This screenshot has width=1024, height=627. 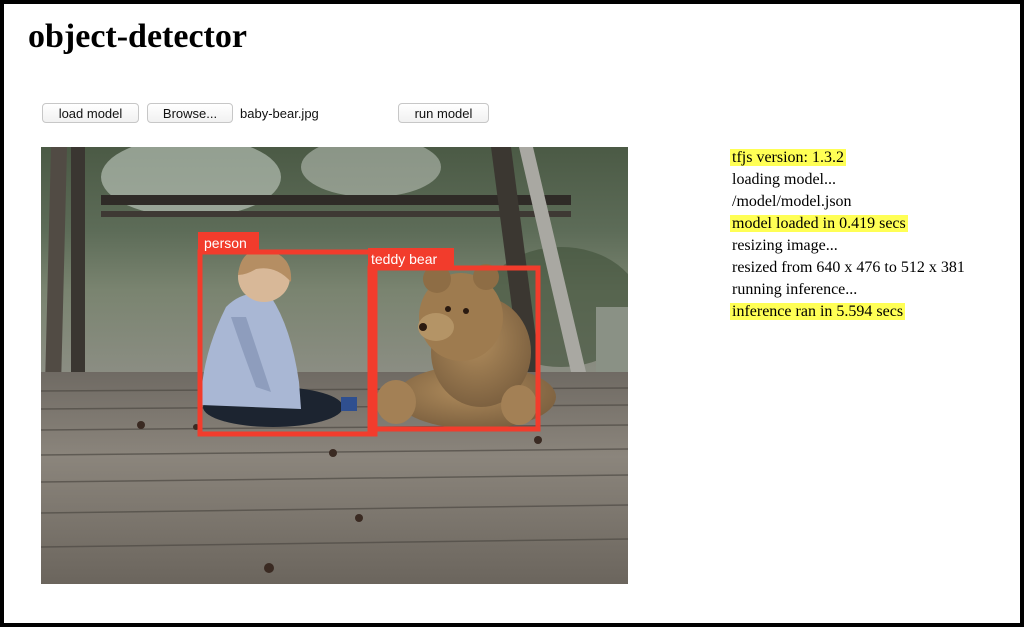 I want to click on bbox-person-label: person, so click(x=225, y=243).